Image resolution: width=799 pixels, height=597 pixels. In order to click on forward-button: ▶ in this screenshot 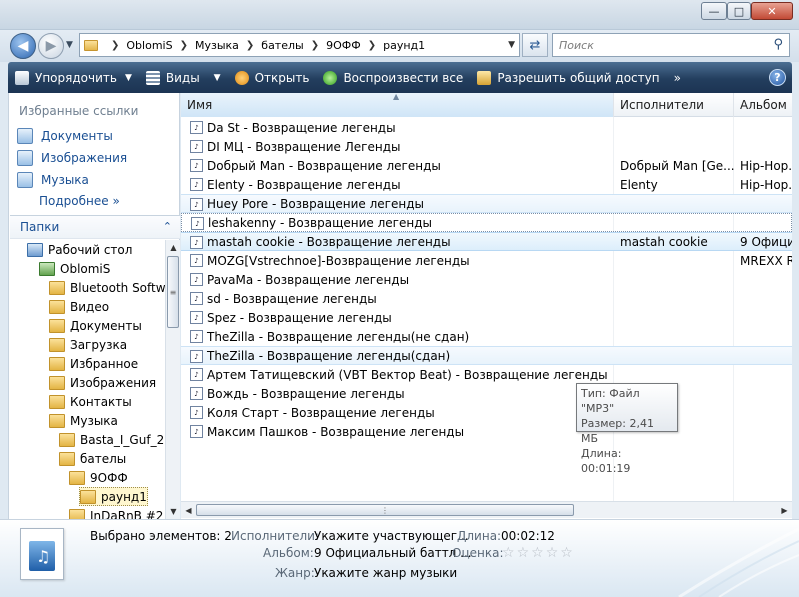, I will do `click(51, 46)`.